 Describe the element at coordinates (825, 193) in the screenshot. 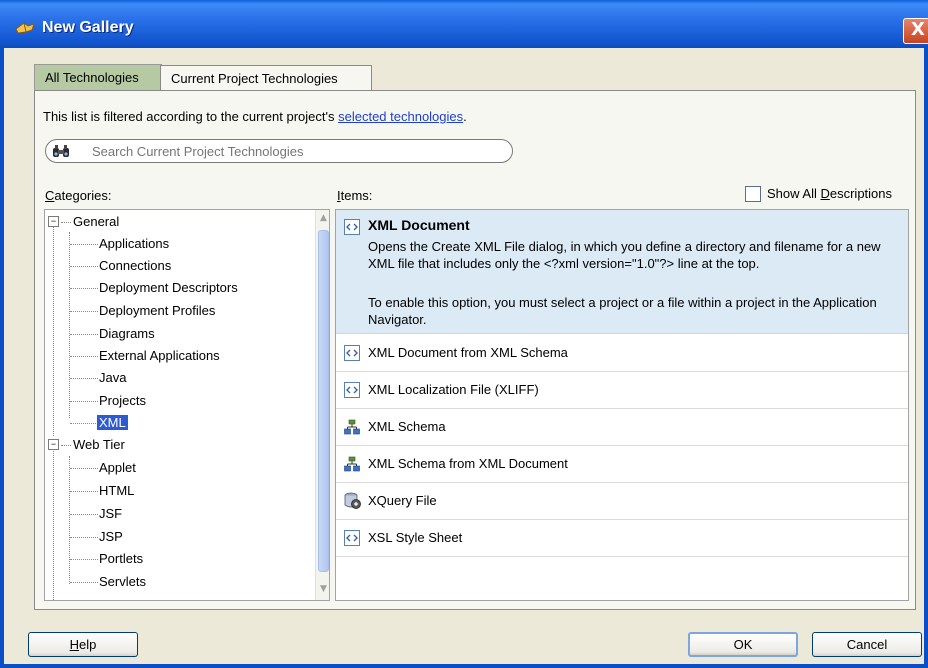

I see `show-all-mnemonic: D` at that location.